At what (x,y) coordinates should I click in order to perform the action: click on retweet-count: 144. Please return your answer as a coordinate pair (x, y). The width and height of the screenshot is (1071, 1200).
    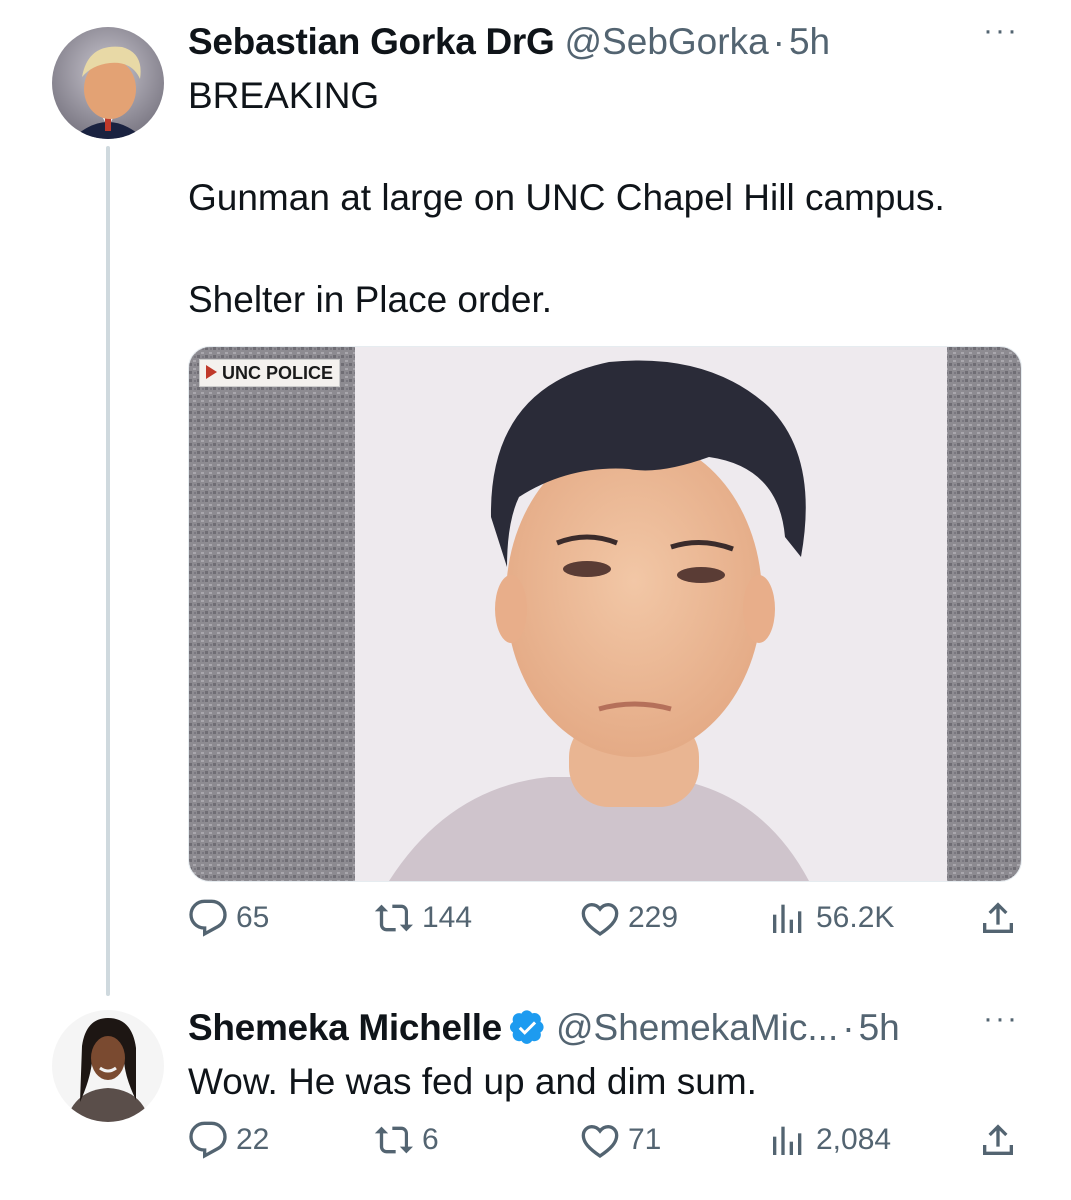
    Looking at the image, I should click on (447, 917).